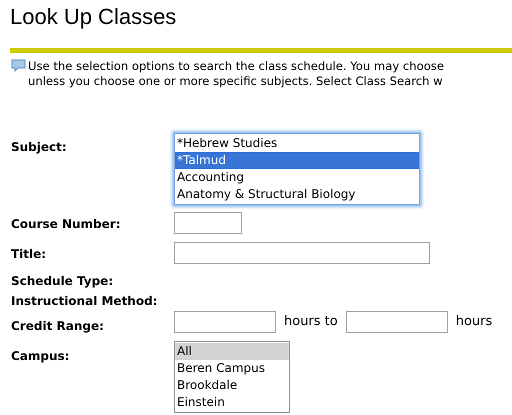 Image resolution: width=512 pixels, height=415 pixels. Describe the element at coordinates (474, 322) in the screenshot. I see `hours-text: hours` at that location.